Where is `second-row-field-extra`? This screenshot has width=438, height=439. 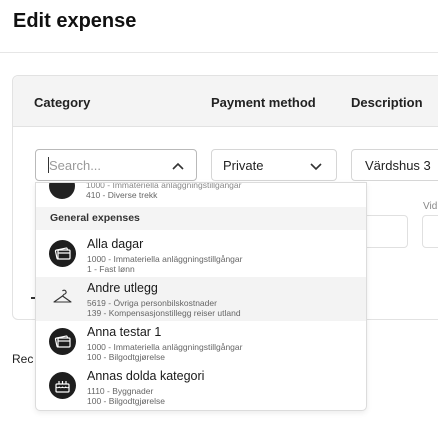 second-row-field-extra is located at coordinates (430, 231).